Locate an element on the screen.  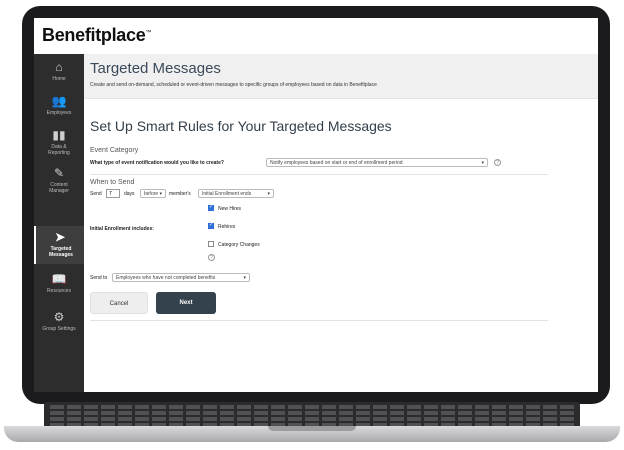
paper-plane-icon: ➤ is located at coordinates (60, 237).